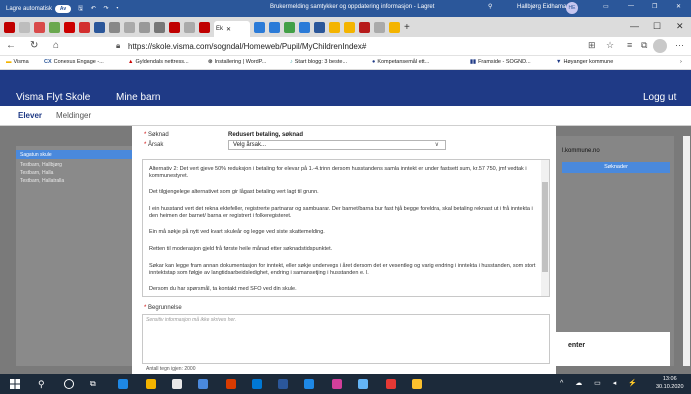 The height and width of the screenshot is (394, 691). I want to click on active-tab-label: Ek, so click(220, 29).